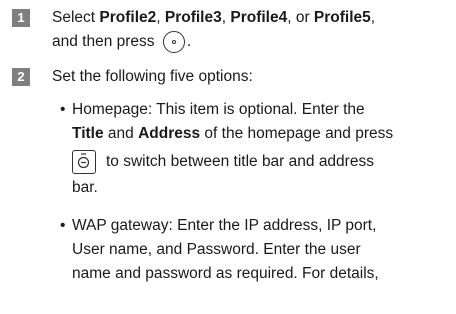 The width and height of the screenshot is (456, 314). What do you see at coordinates (193, 17) in the screenshot?
I see `option-profile3: Profile3` at bounding box center [193, 17].